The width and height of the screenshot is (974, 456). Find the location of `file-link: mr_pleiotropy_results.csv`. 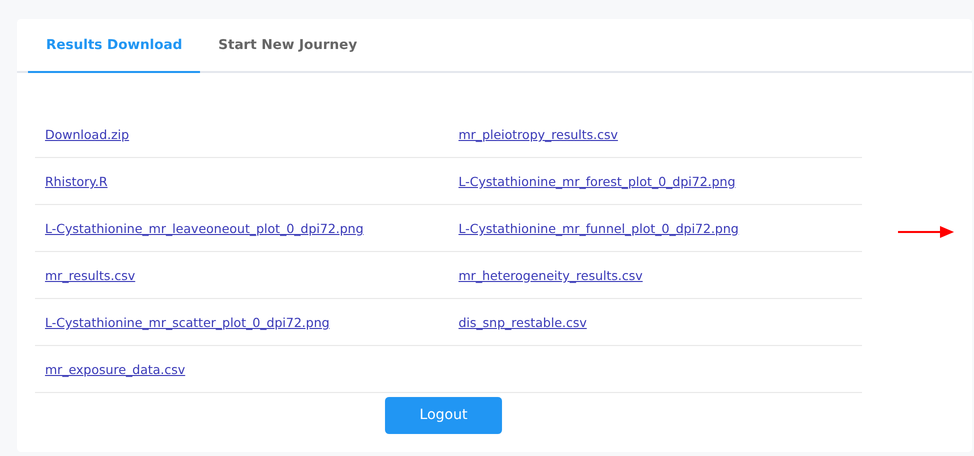

file-link: mr_pleiotropy_results.csv is located at coordinates (538, 134).